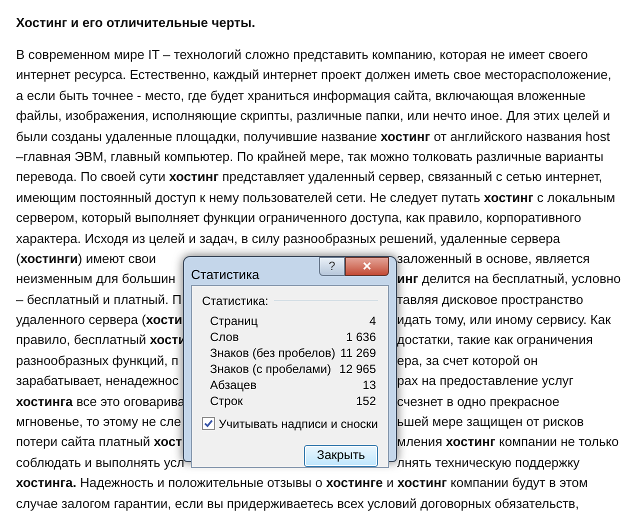 The height and width of the screenshot is (516, 634). What do you see at coordinates (273, 352) in the screenshot?
I see `stat-label: Знаков (без пробелов)` at bounding box center [273, 352].